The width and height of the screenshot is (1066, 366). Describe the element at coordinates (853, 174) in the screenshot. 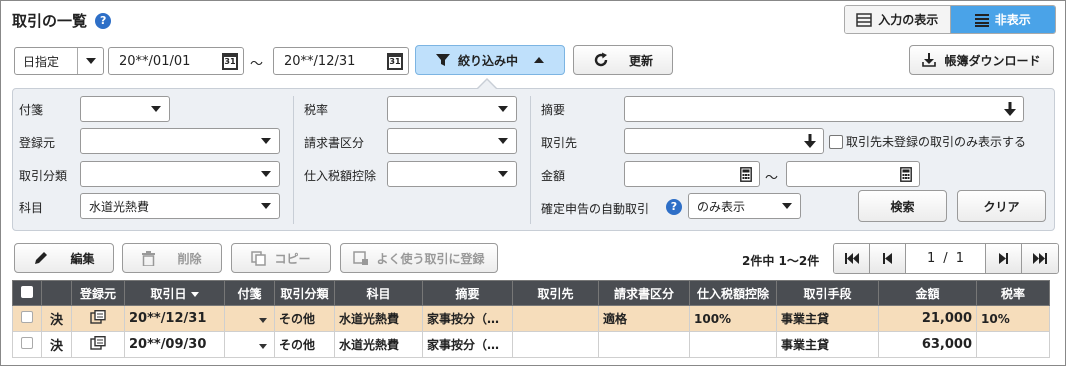

I see `amount-to-input` at that location.